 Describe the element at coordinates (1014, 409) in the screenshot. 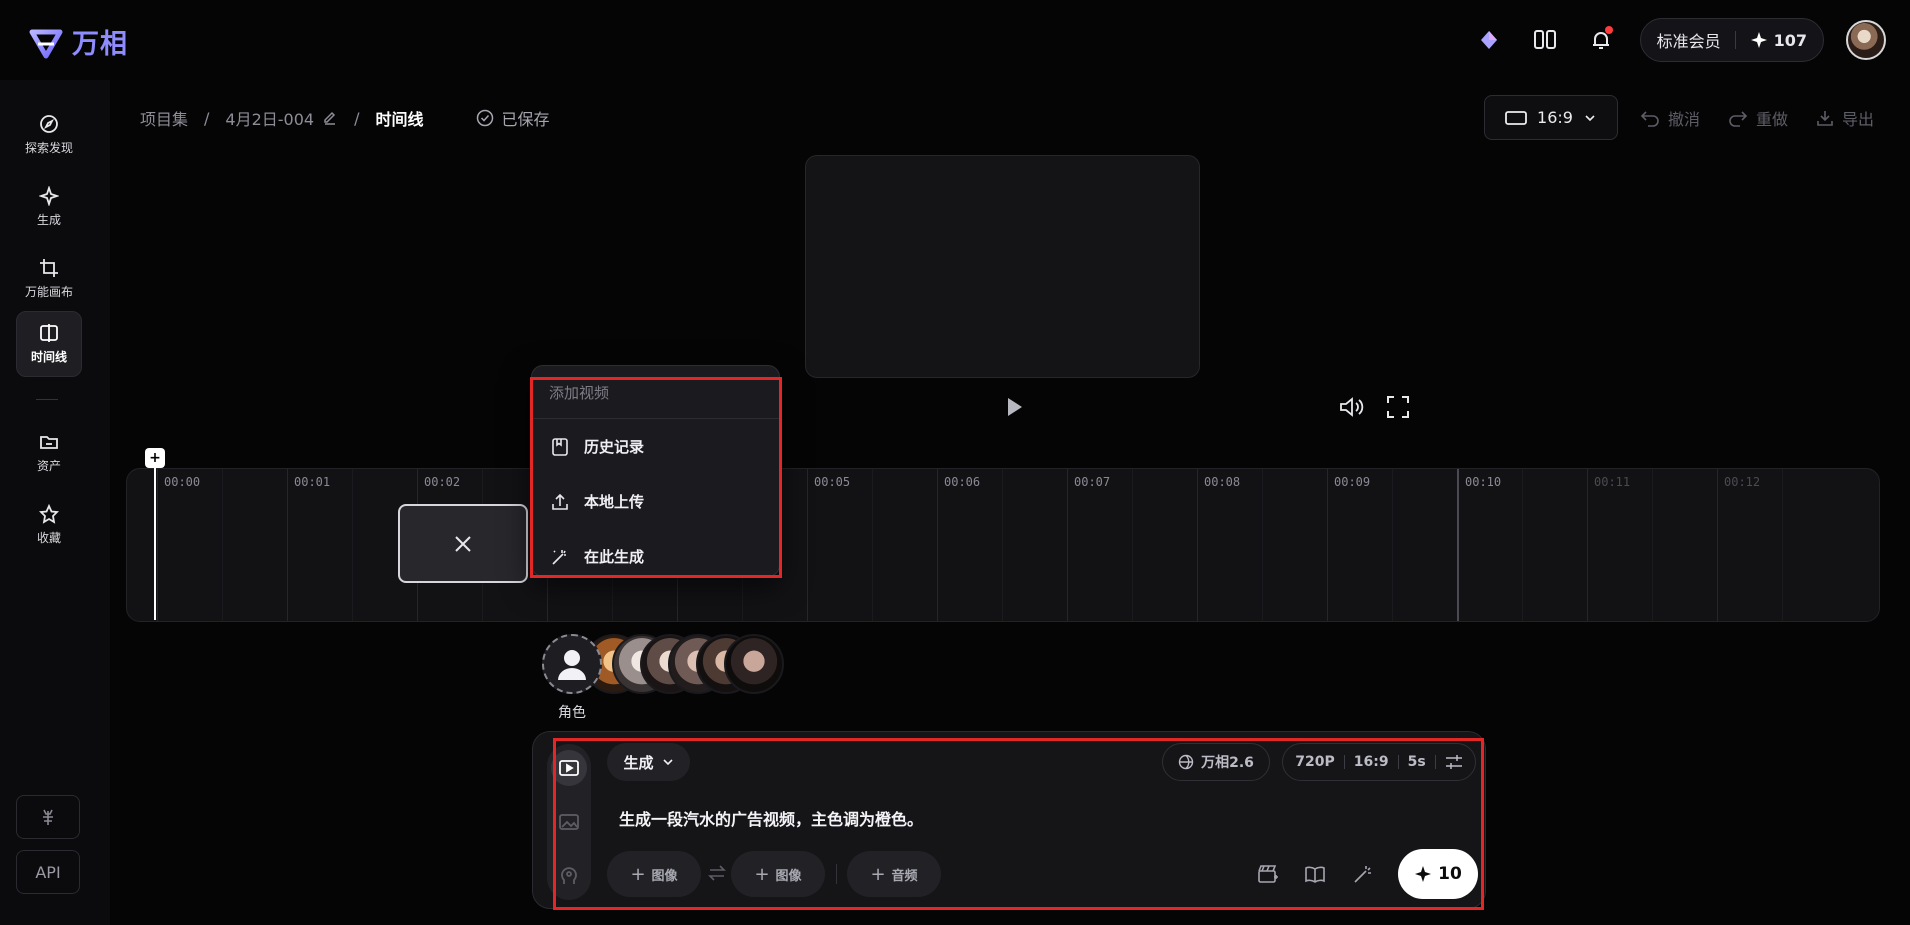

I see `play-button` at that location.